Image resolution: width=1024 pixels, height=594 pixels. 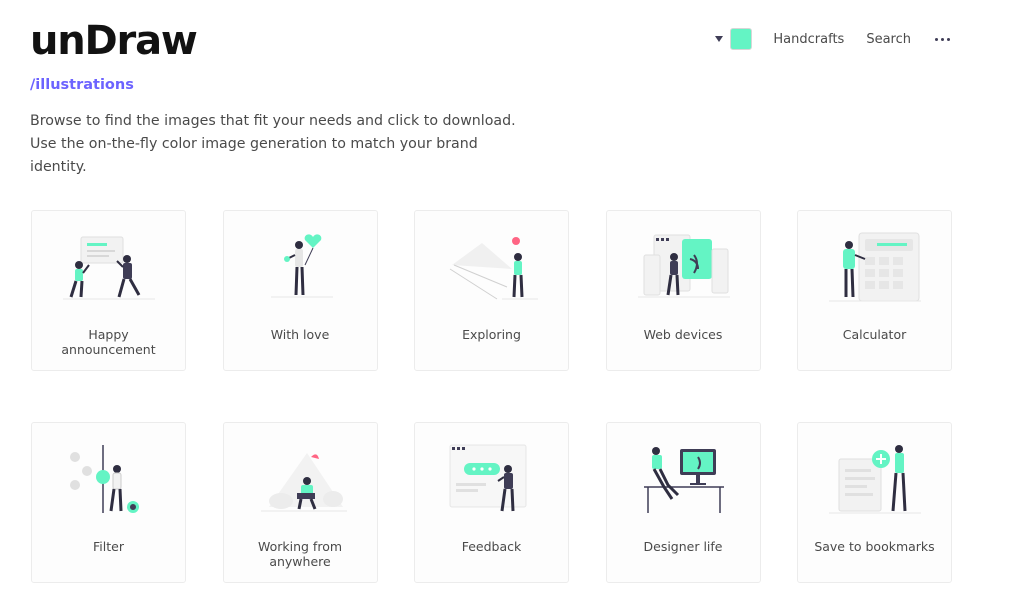 I want to click on illustration-card-feedback: Feedback, so click(x=491, y=502).